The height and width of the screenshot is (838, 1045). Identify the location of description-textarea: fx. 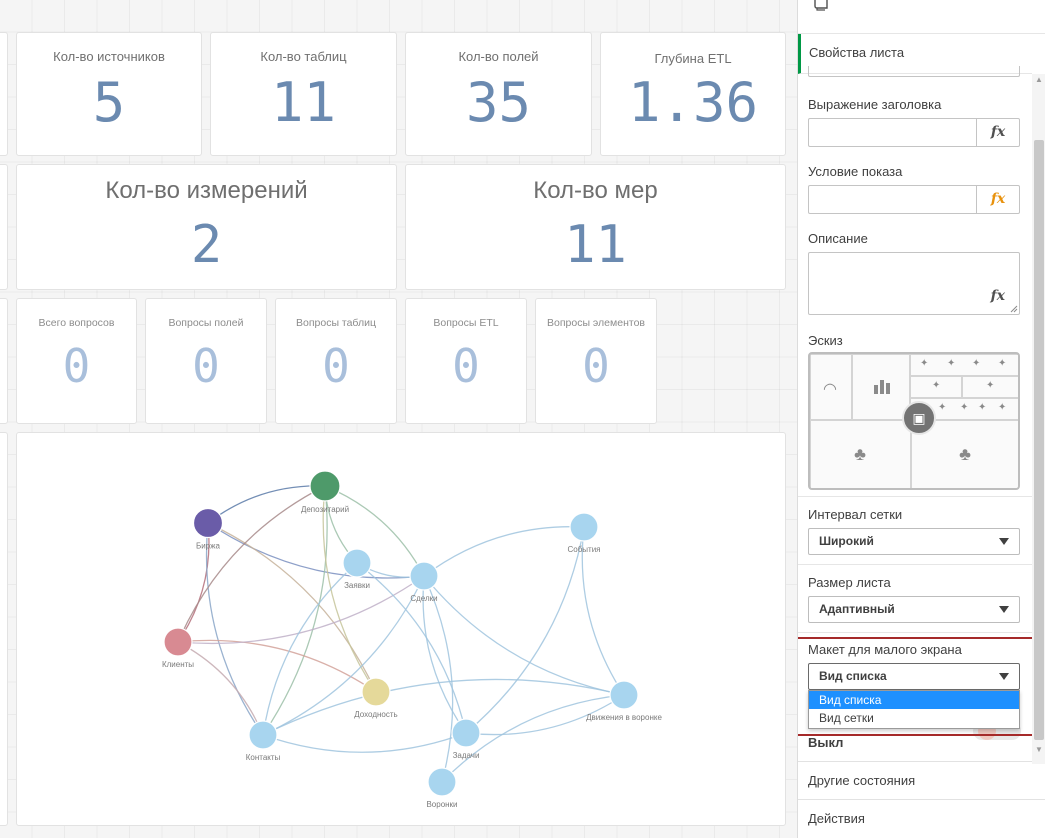
(914, 283).